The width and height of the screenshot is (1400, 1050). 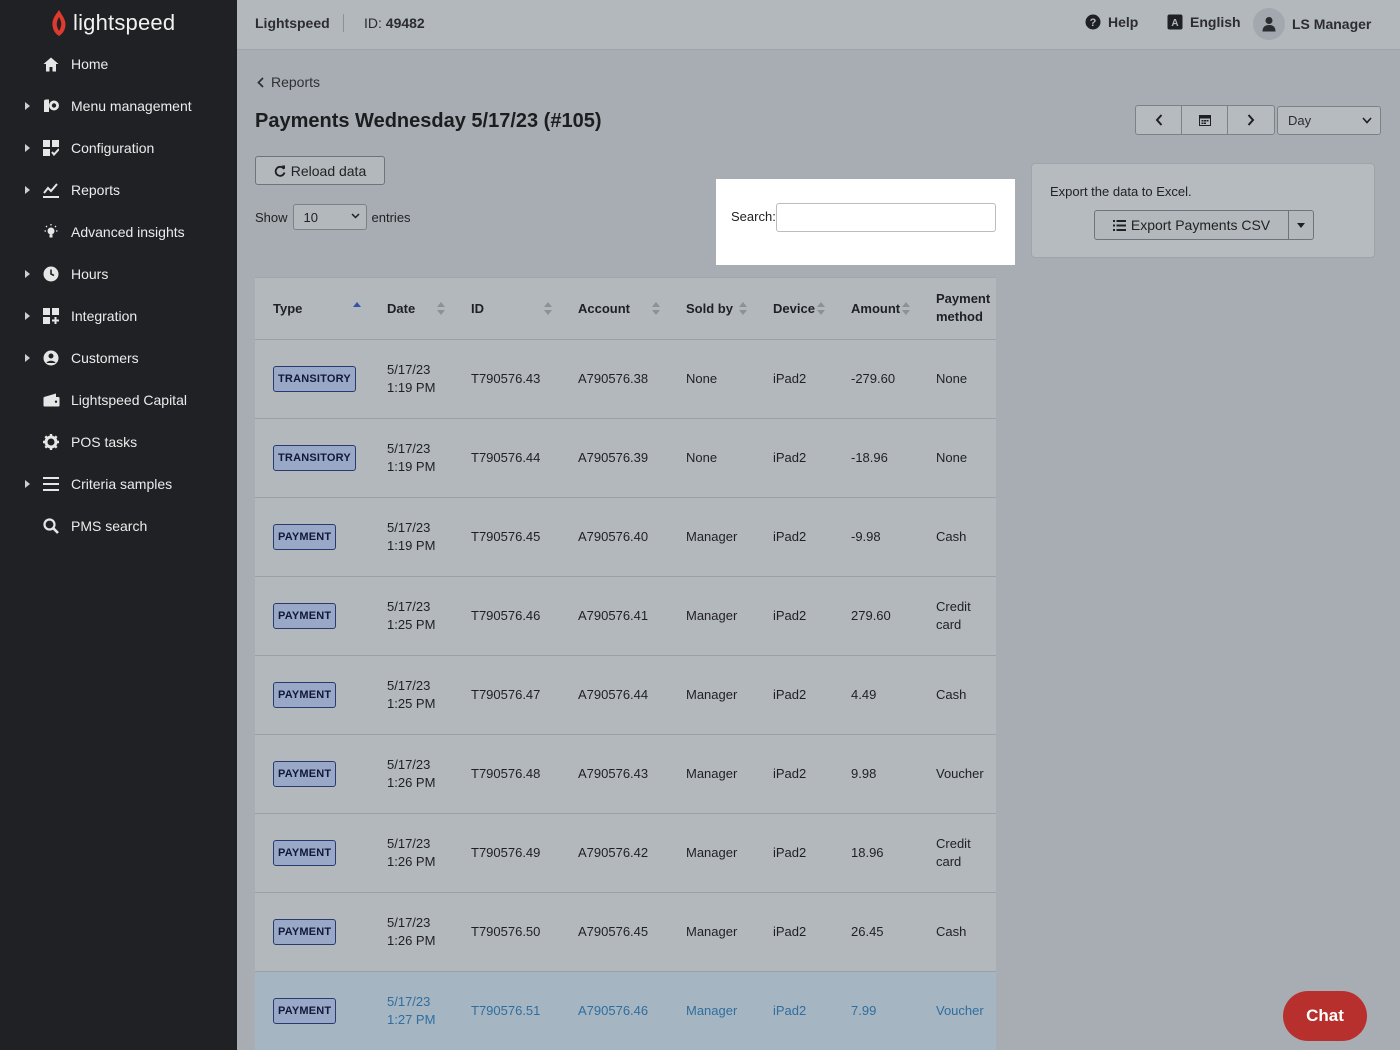 What do you see at coordinates (614, 853) in the screenshot?
I see `cell-account: A790576.42` at bounding box center [614, 853].